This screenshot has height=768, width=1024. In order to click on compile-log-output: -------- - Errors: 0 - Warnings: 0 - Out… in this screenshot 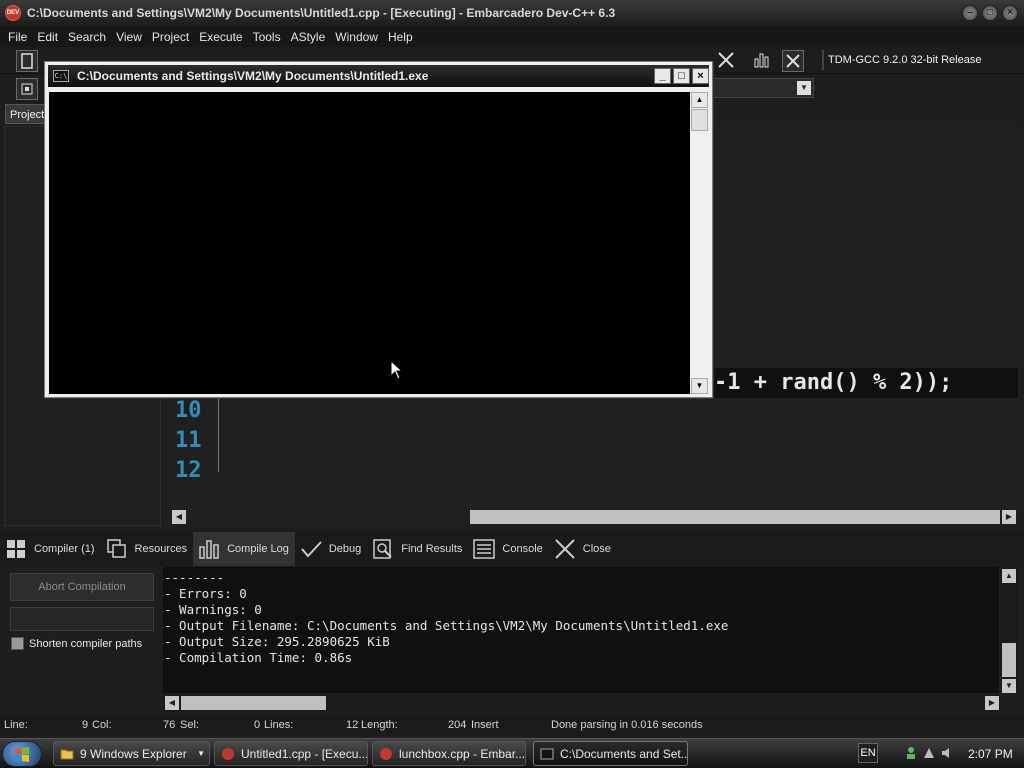, I will do `click(581, 630)`.